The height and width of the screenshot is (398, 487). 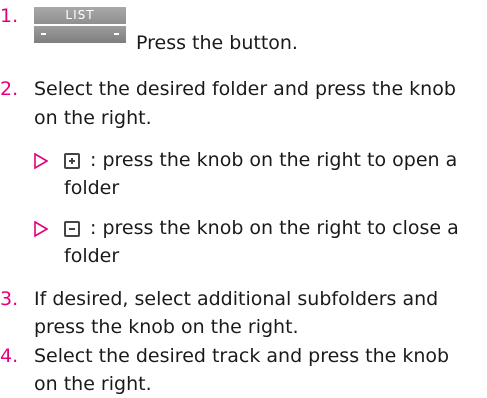 What do you see at coordinates (116, 34) in the screenshot?
I see `dash-right-icon` at bounding box center [116, 34].